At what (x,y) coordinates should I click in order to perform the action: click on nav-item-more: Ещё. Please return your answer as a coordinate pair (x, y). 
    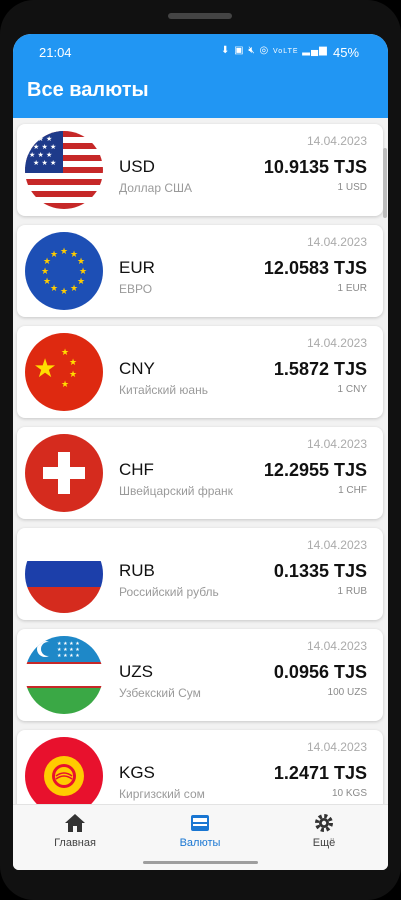
    Looking at the image, I should click on (324, 832).